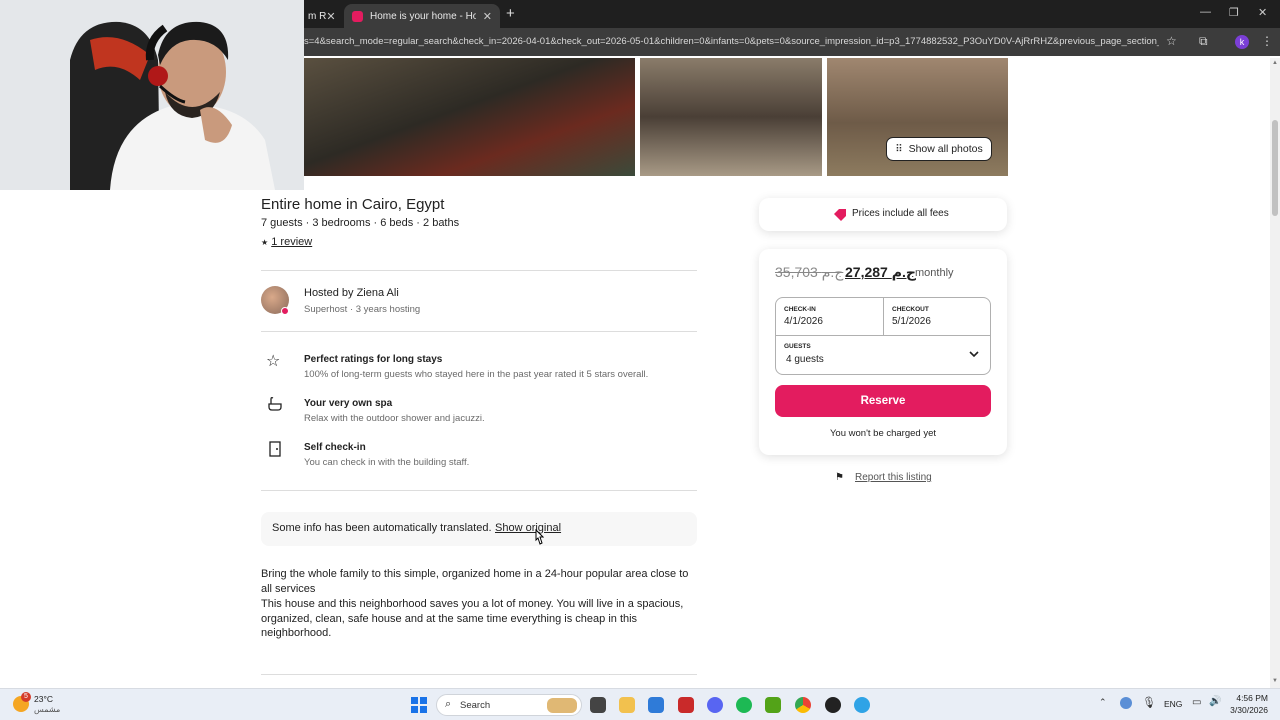 The image size is (1280, 720). Describe the element at coordinates (1262, 12) in the screenshot. I see `window-close-icon: ✕` at that location.